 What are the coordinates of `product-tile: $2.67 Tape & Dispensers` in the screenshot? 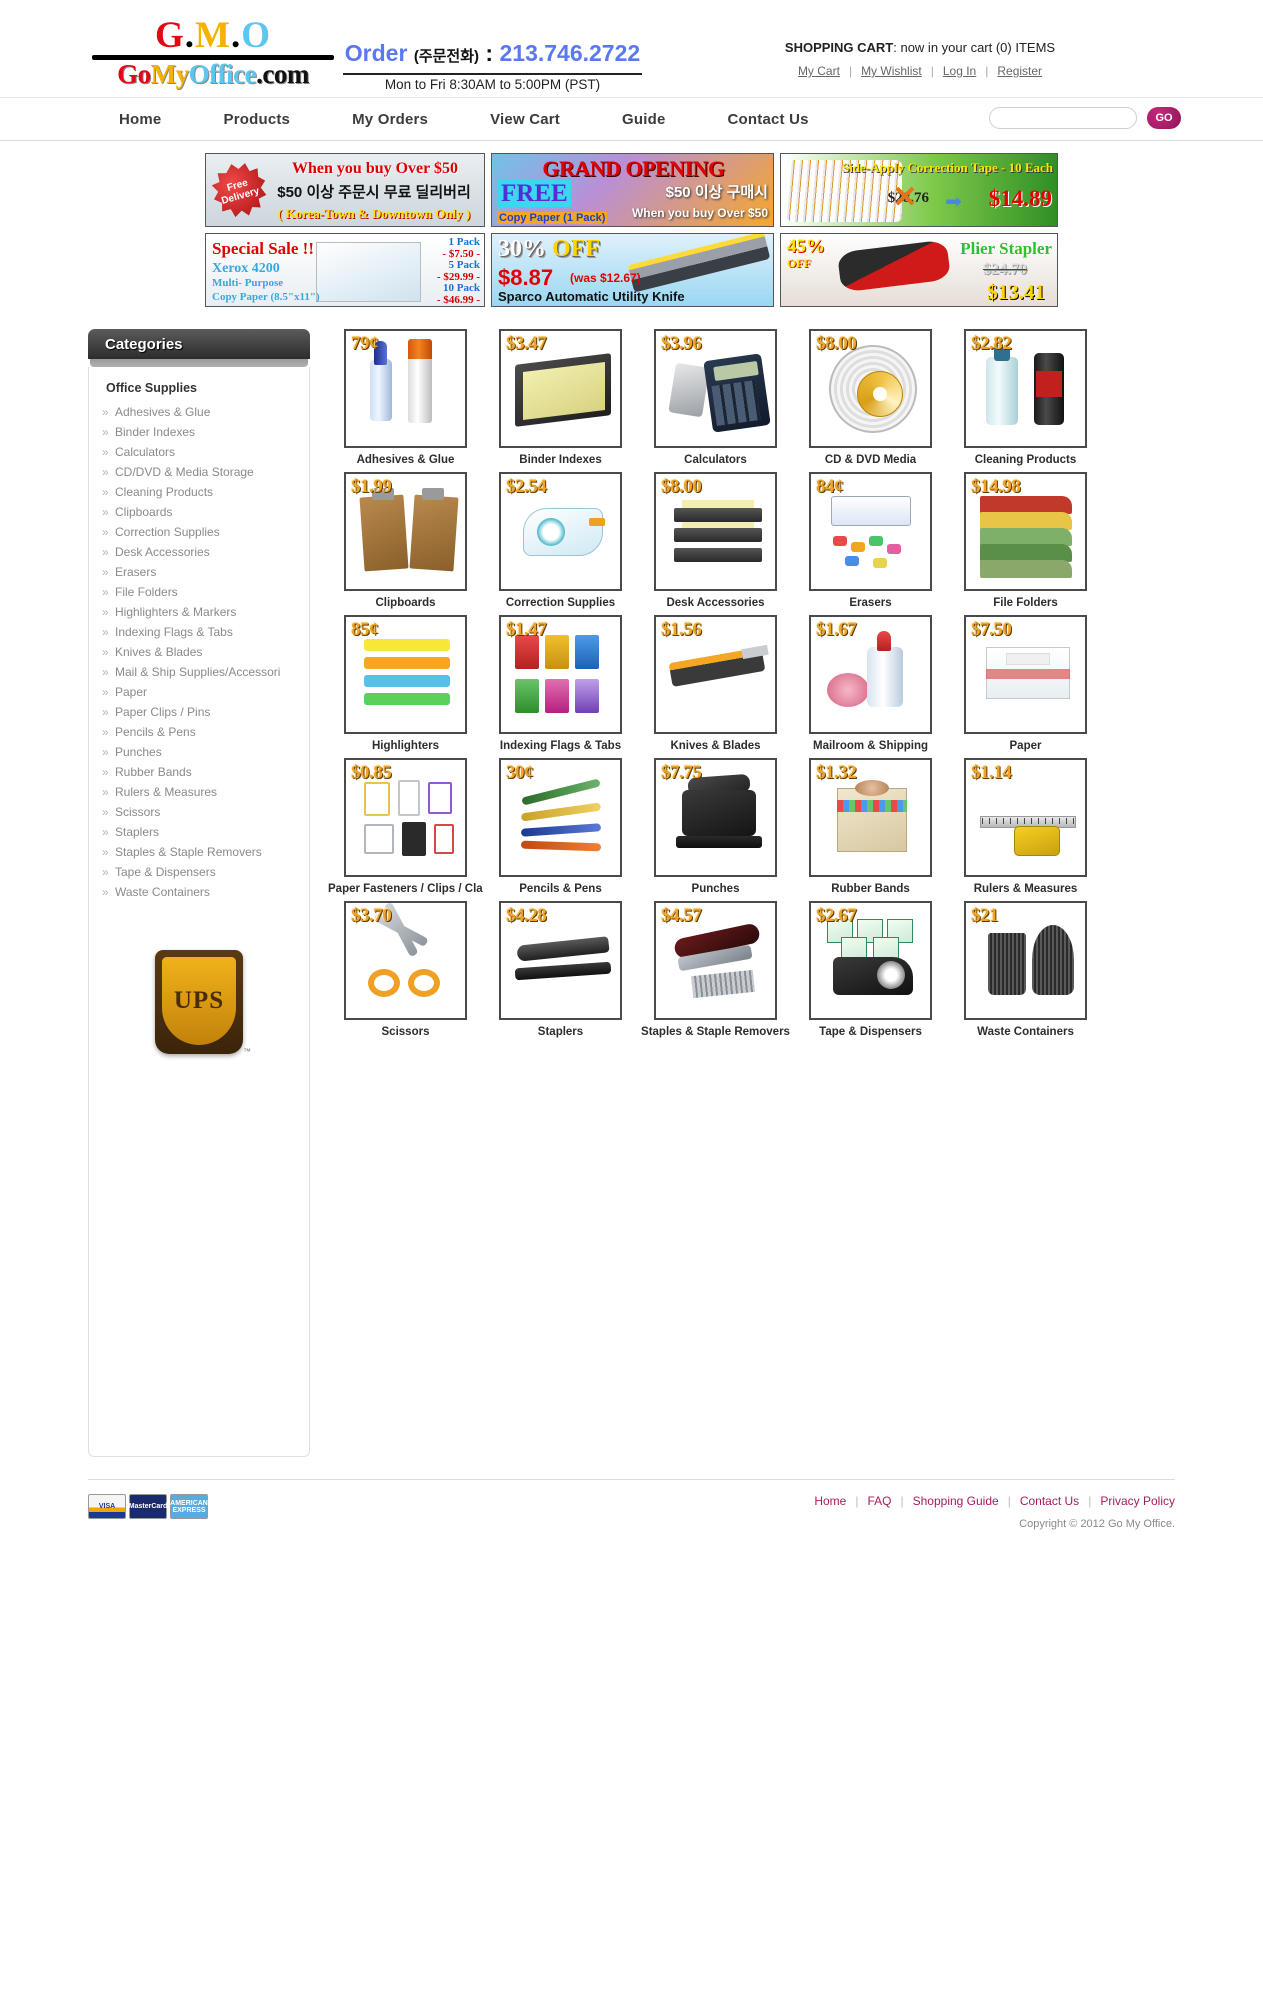 It's located at (870, 969).